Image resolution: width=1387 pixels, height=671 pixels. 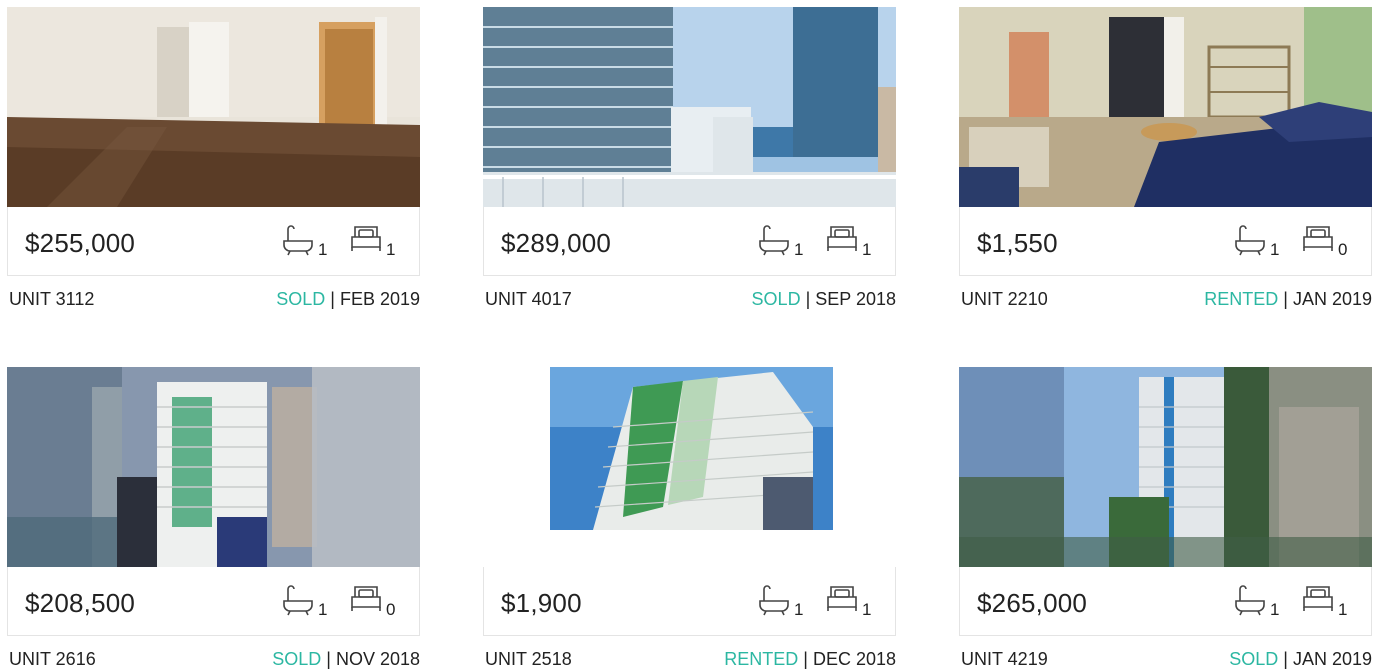 What do you see at coordinates (1165, 660) in the screenshot?
I see `listing-meta: UNIT 4219 SOLD | JAN 2019` at bounding box center [1165, 660].